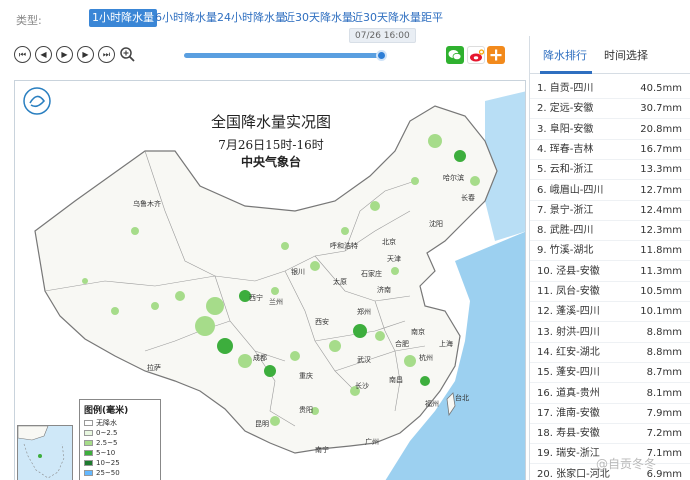 This screenshot has height=480, width=690. Describe the element at coordinates (626, 55) in the screenshot. I see `tab-time-select: 时间选择` at that location.